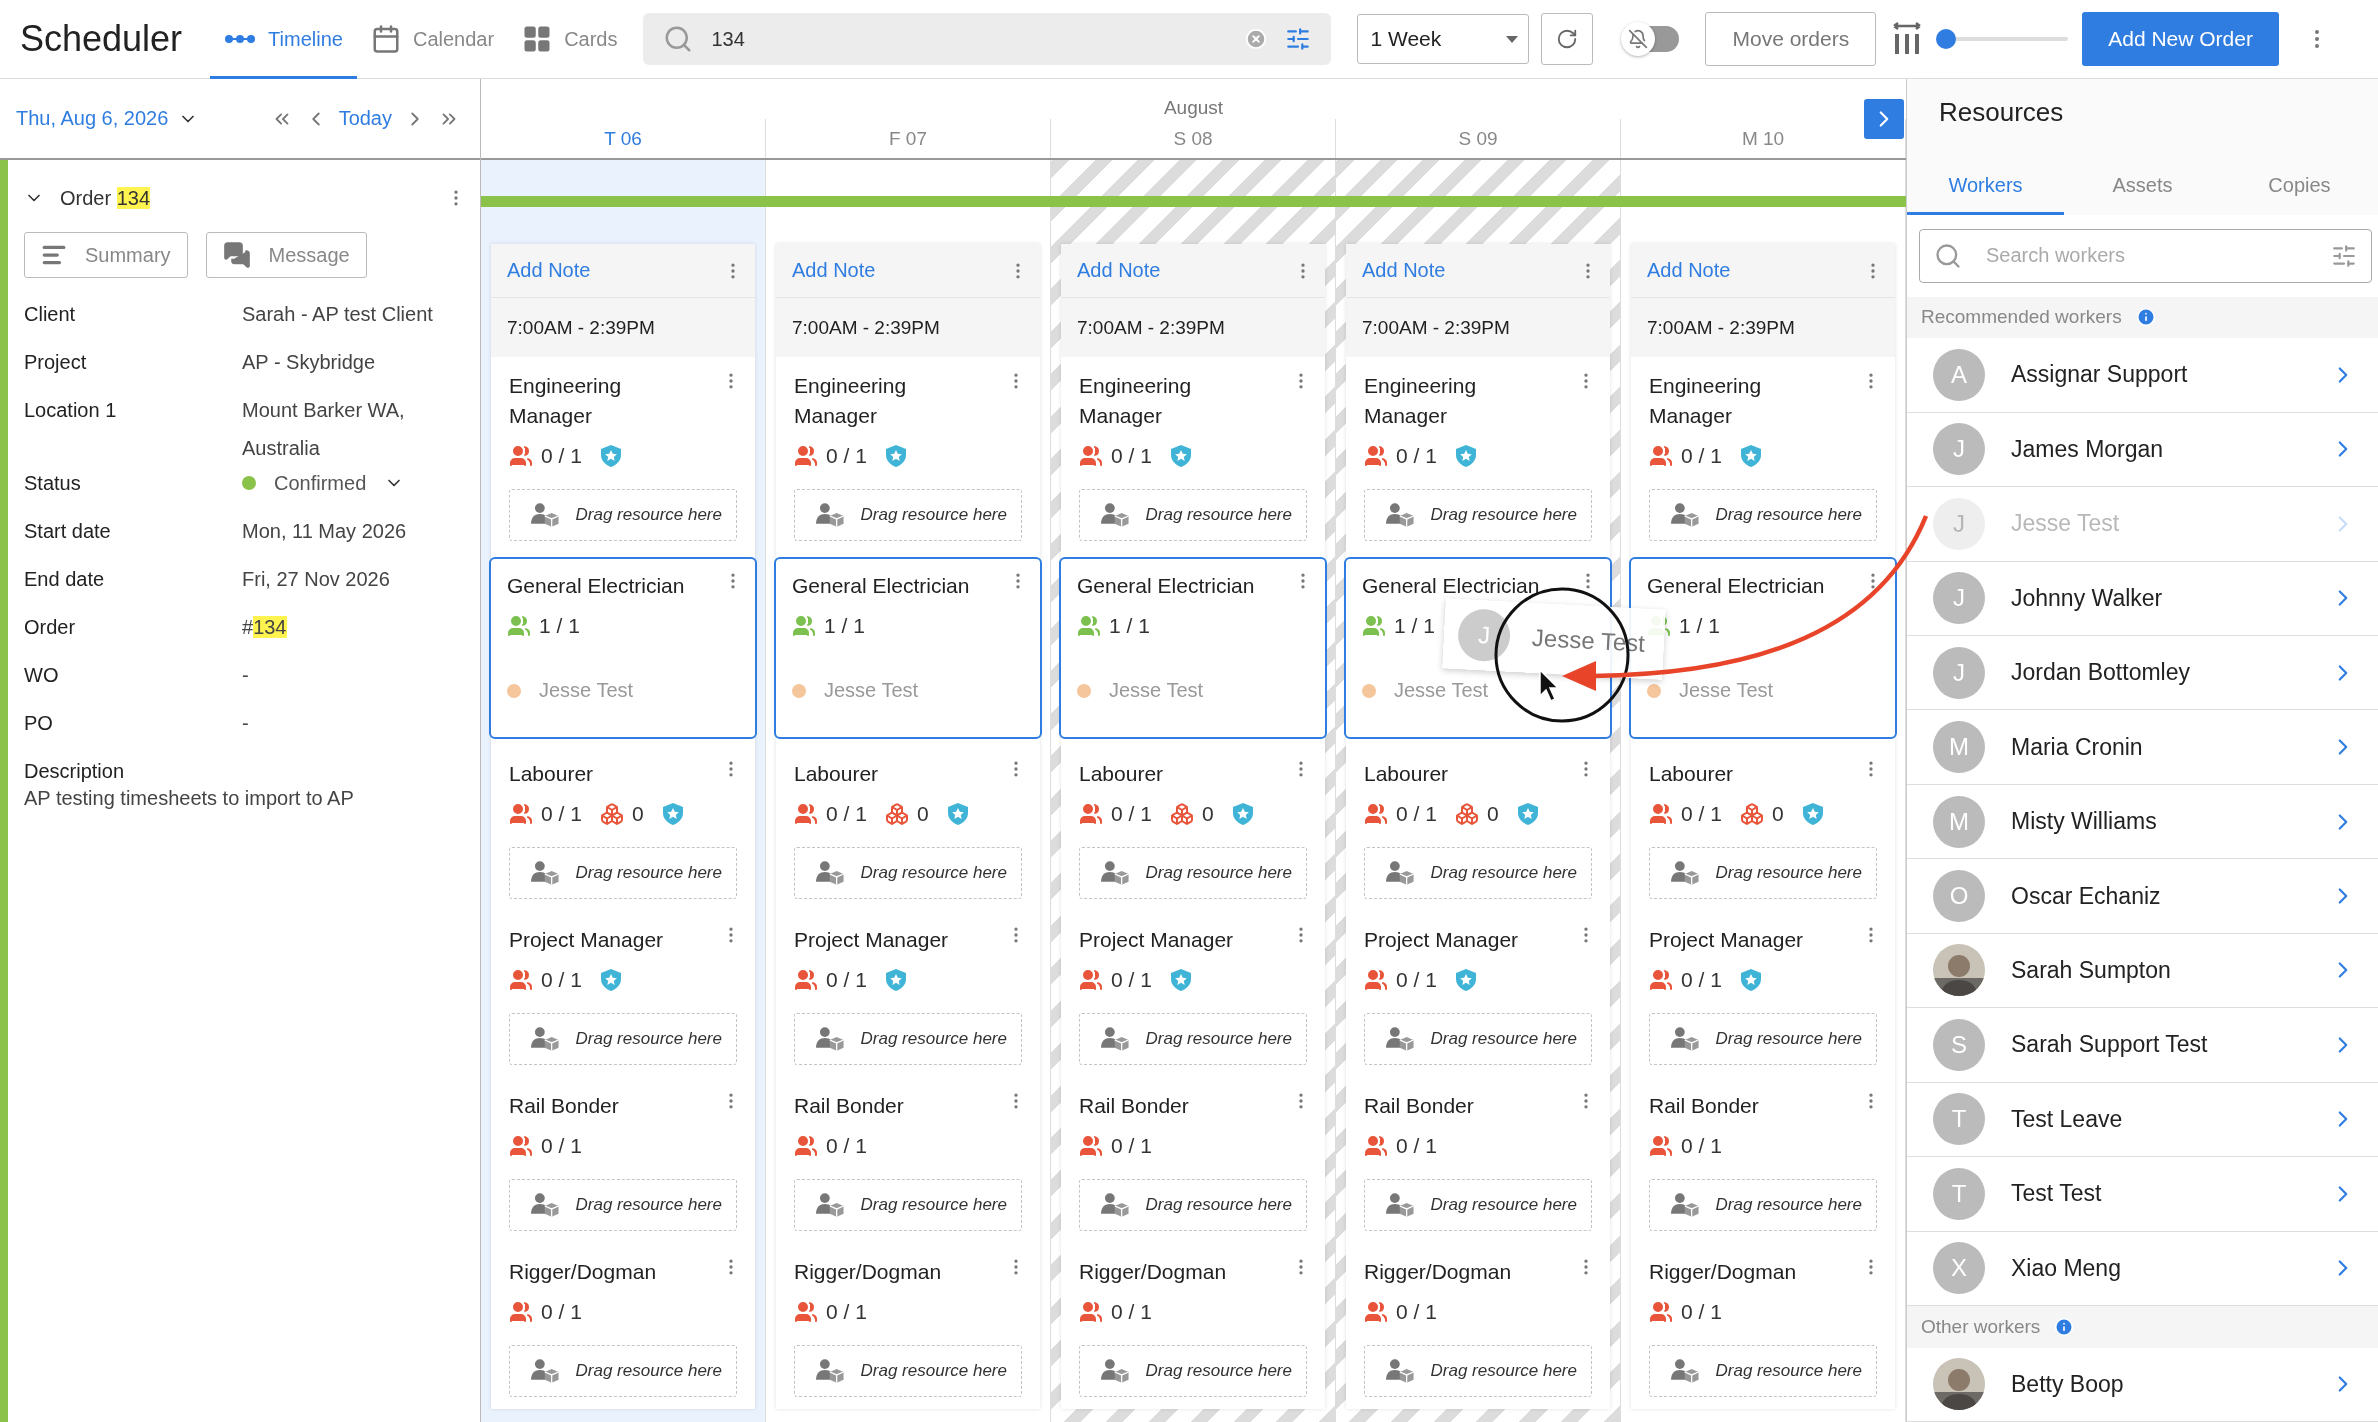  I want to click on refresh-button, so click(1567, 39).